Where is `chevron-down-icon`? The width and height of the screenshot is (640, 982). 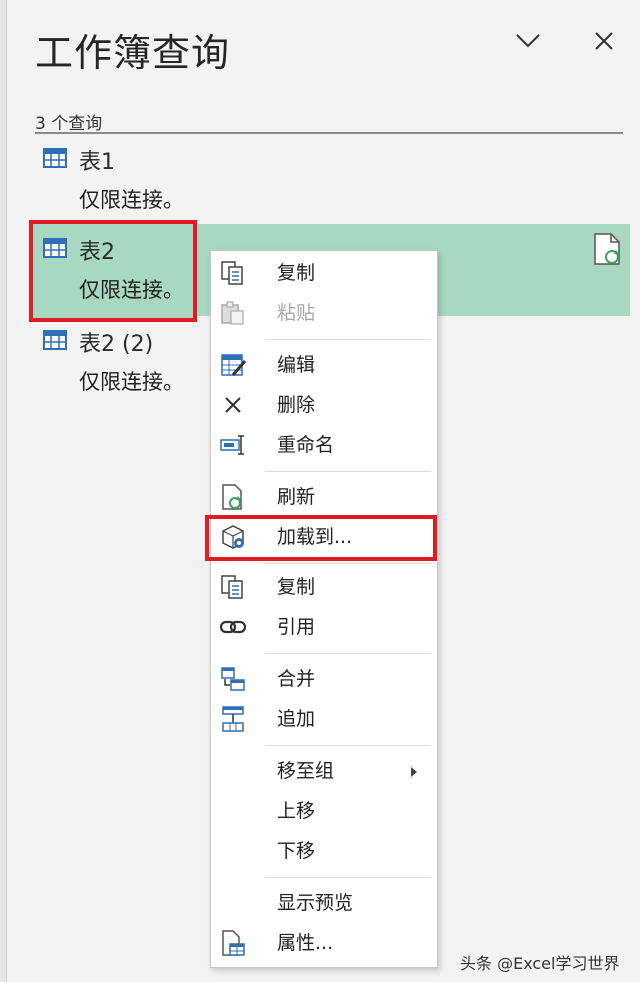 chevron-down-icon is located at coordinates (528, 41).